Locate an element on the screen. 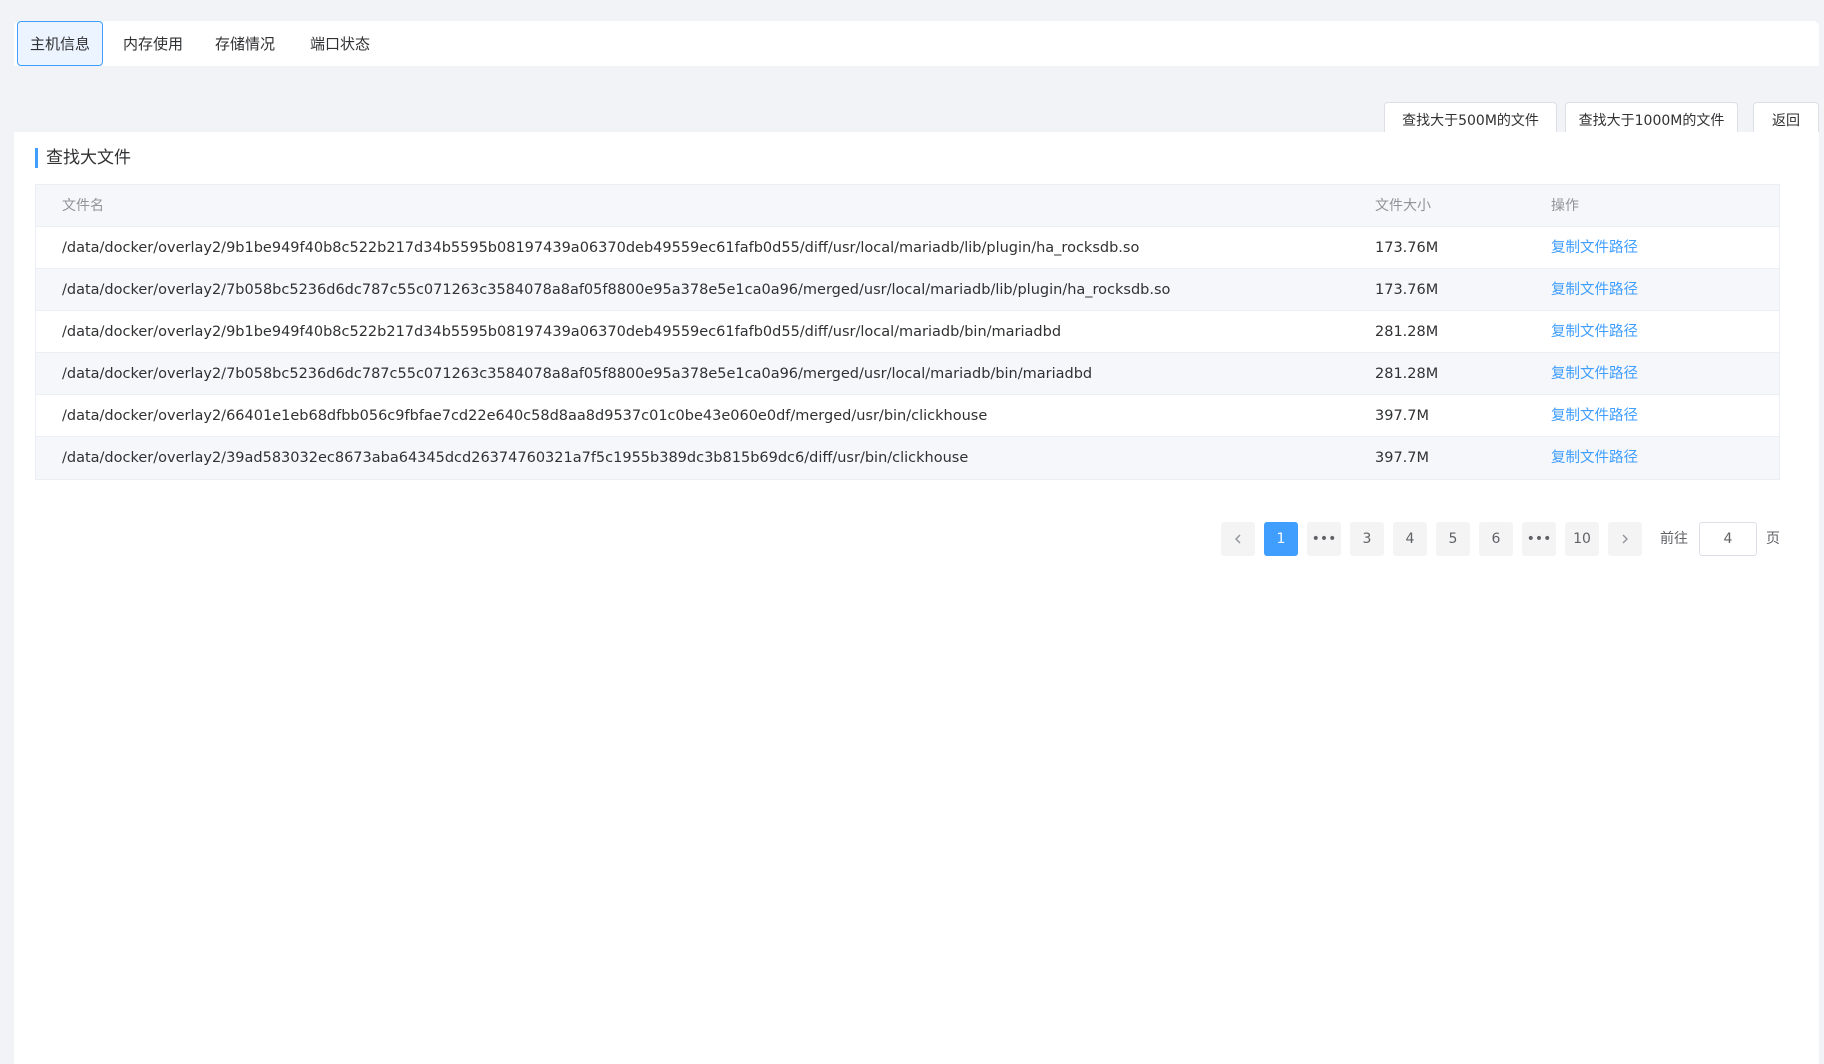  goto-page-input is located at coordinates (1728, 539).